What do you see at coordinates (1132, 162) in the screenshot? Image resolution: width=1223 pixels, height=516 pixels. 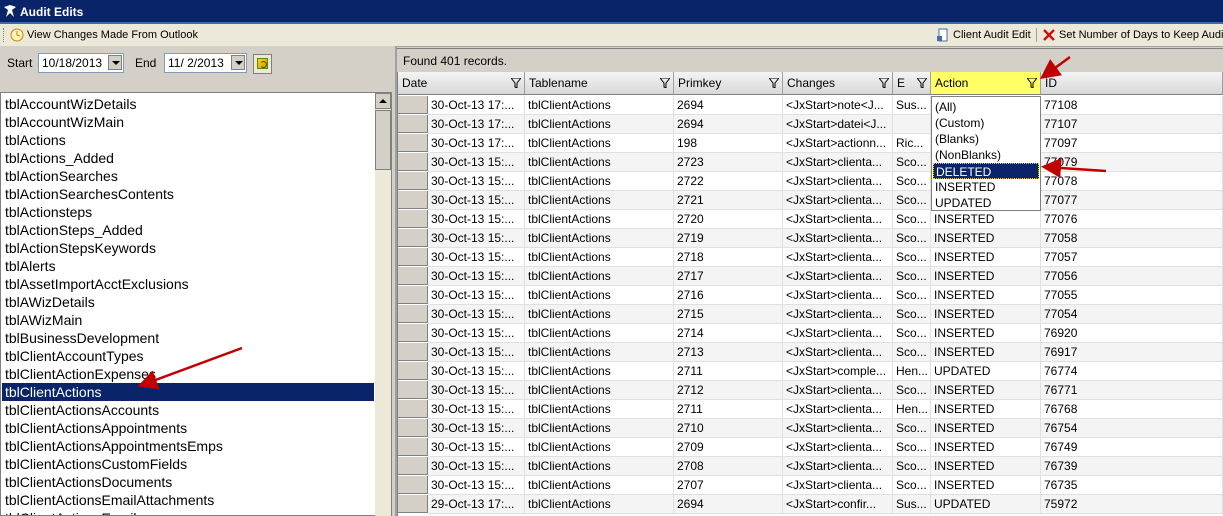 I see `table-cell: 77079` at bounding box center [1132, 162].